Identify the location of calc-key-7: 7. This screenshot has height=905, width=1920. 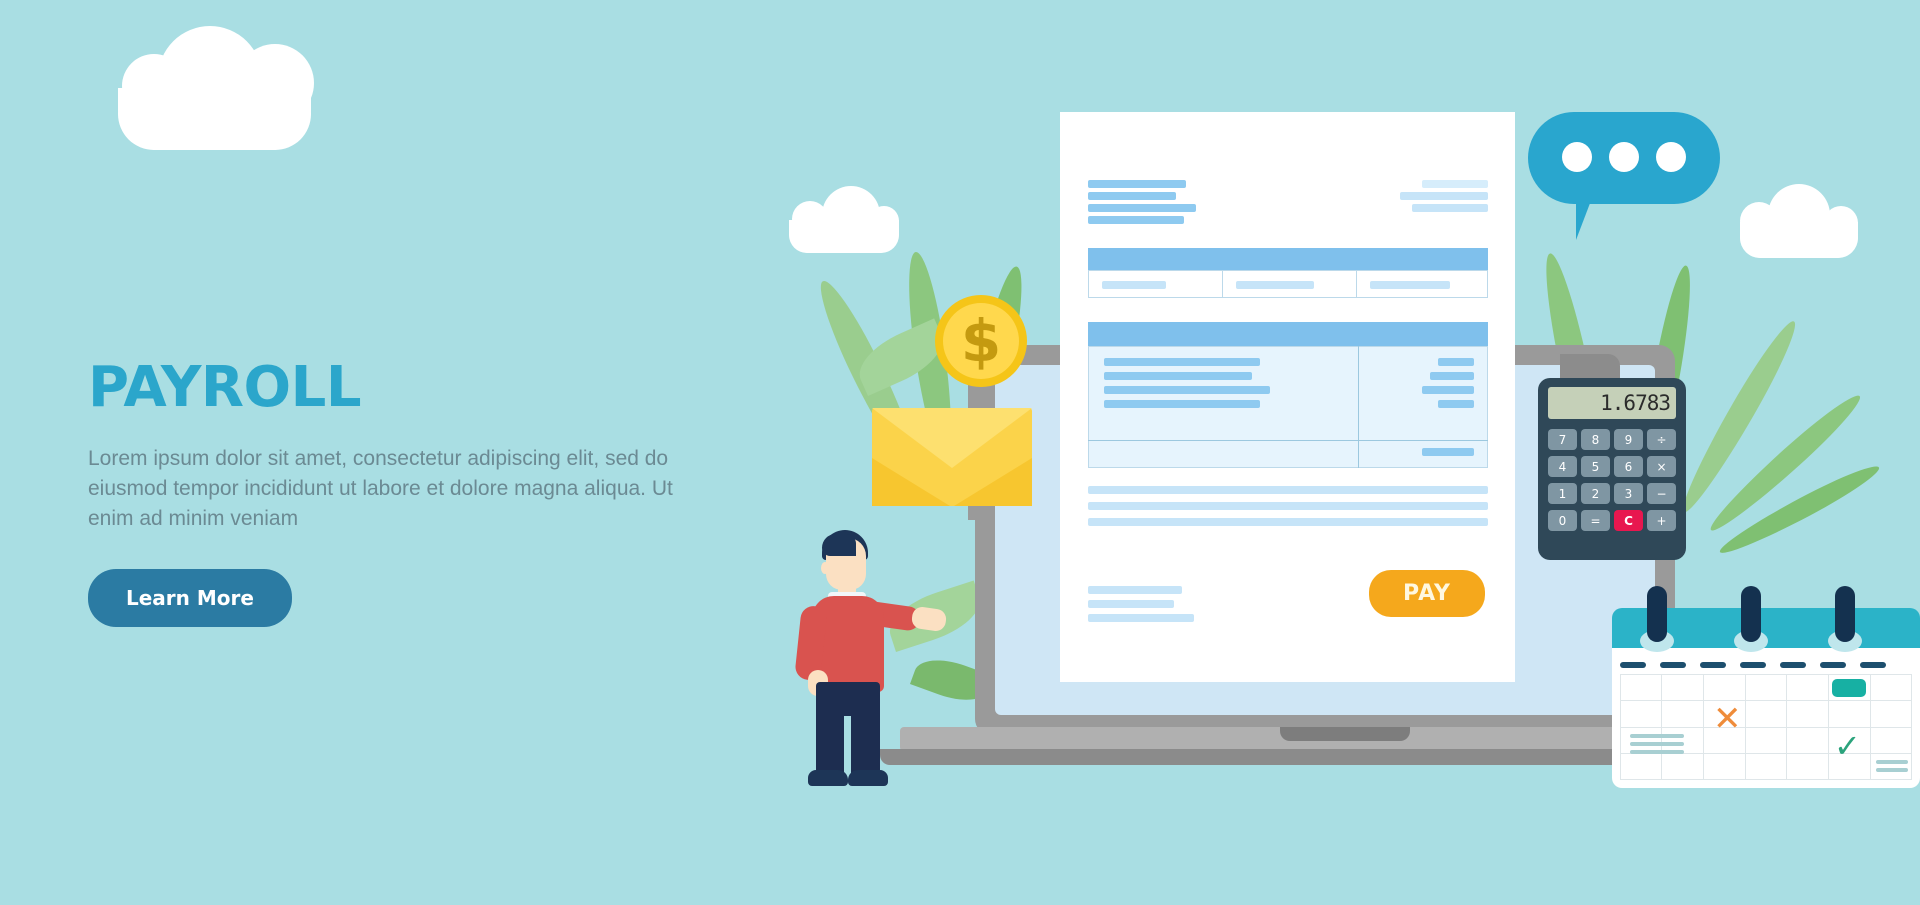
(1562, 439).